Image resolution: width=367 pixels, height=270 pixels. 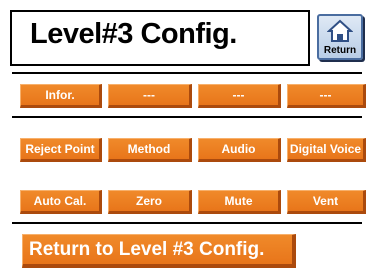 I want to click on bottom-divider, so click(x=187, y=223).